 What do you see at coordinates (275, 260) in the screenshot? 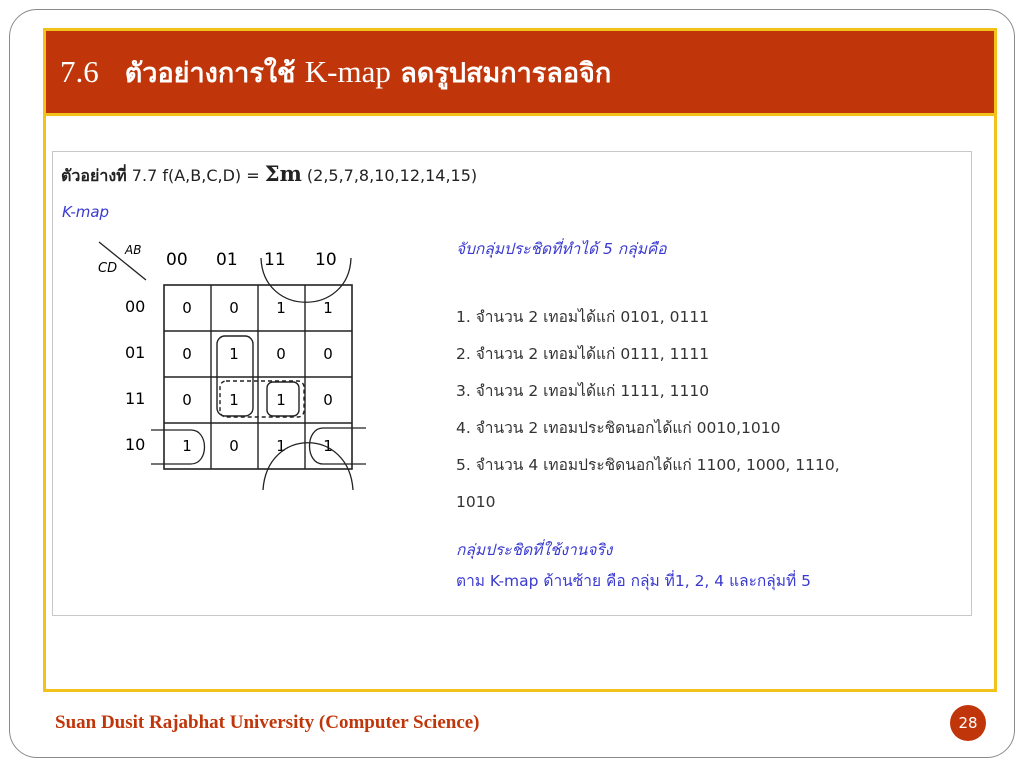
I see `col-header-11: 11` at bounding box center [275, 260].